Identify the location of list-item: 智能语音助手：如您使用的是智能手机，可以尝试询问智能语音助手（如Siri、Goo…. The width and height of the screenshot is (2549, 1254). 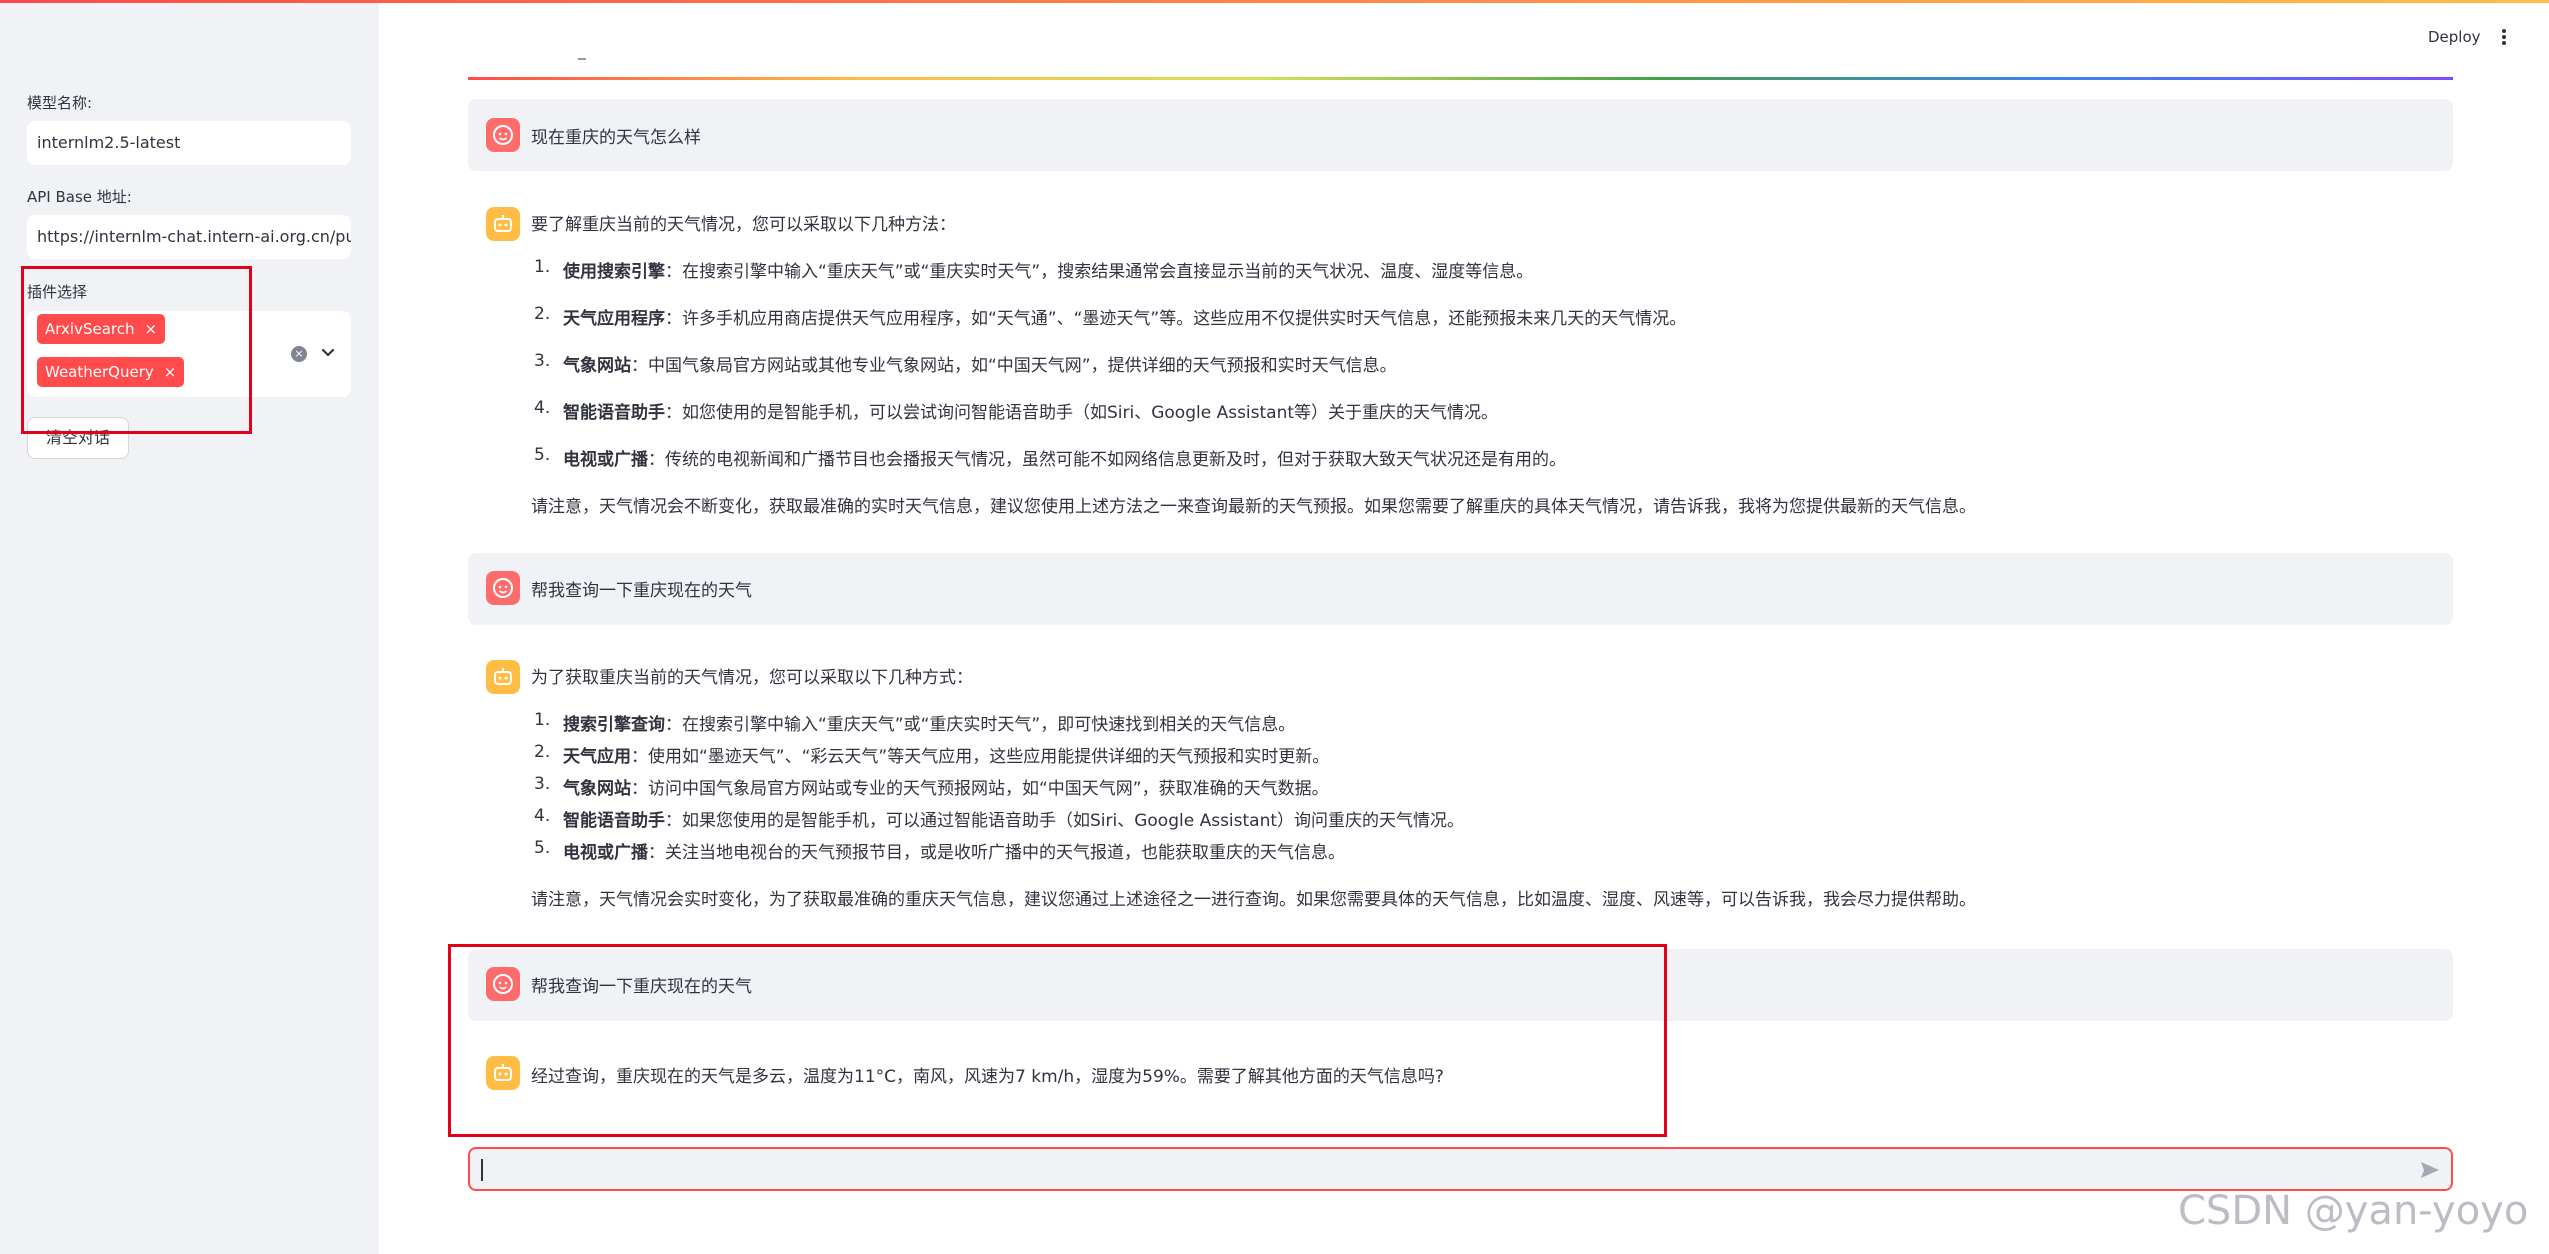
(1030, 410).